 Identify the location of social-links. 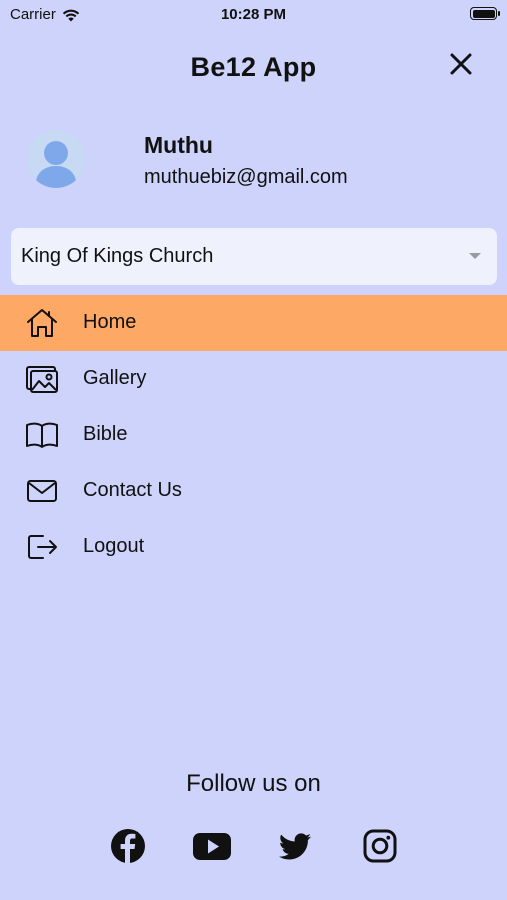
(253, 848).